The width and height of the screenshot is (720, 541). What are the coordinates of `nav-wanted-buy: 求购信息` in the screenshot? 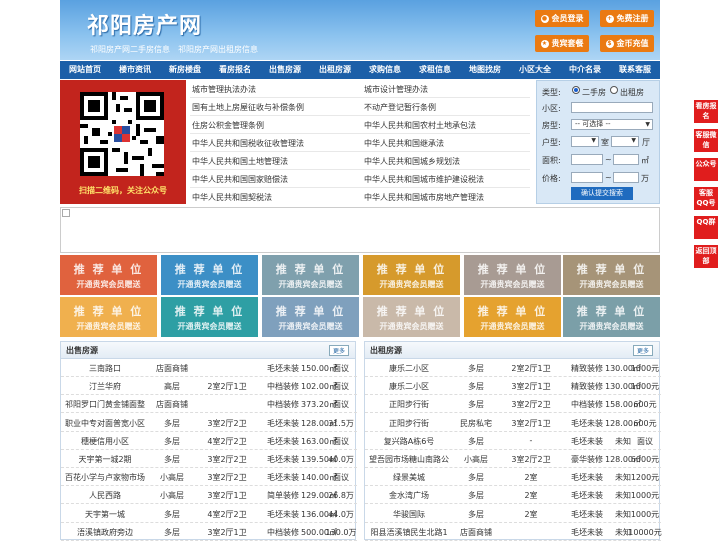 It's located at (385, 70).